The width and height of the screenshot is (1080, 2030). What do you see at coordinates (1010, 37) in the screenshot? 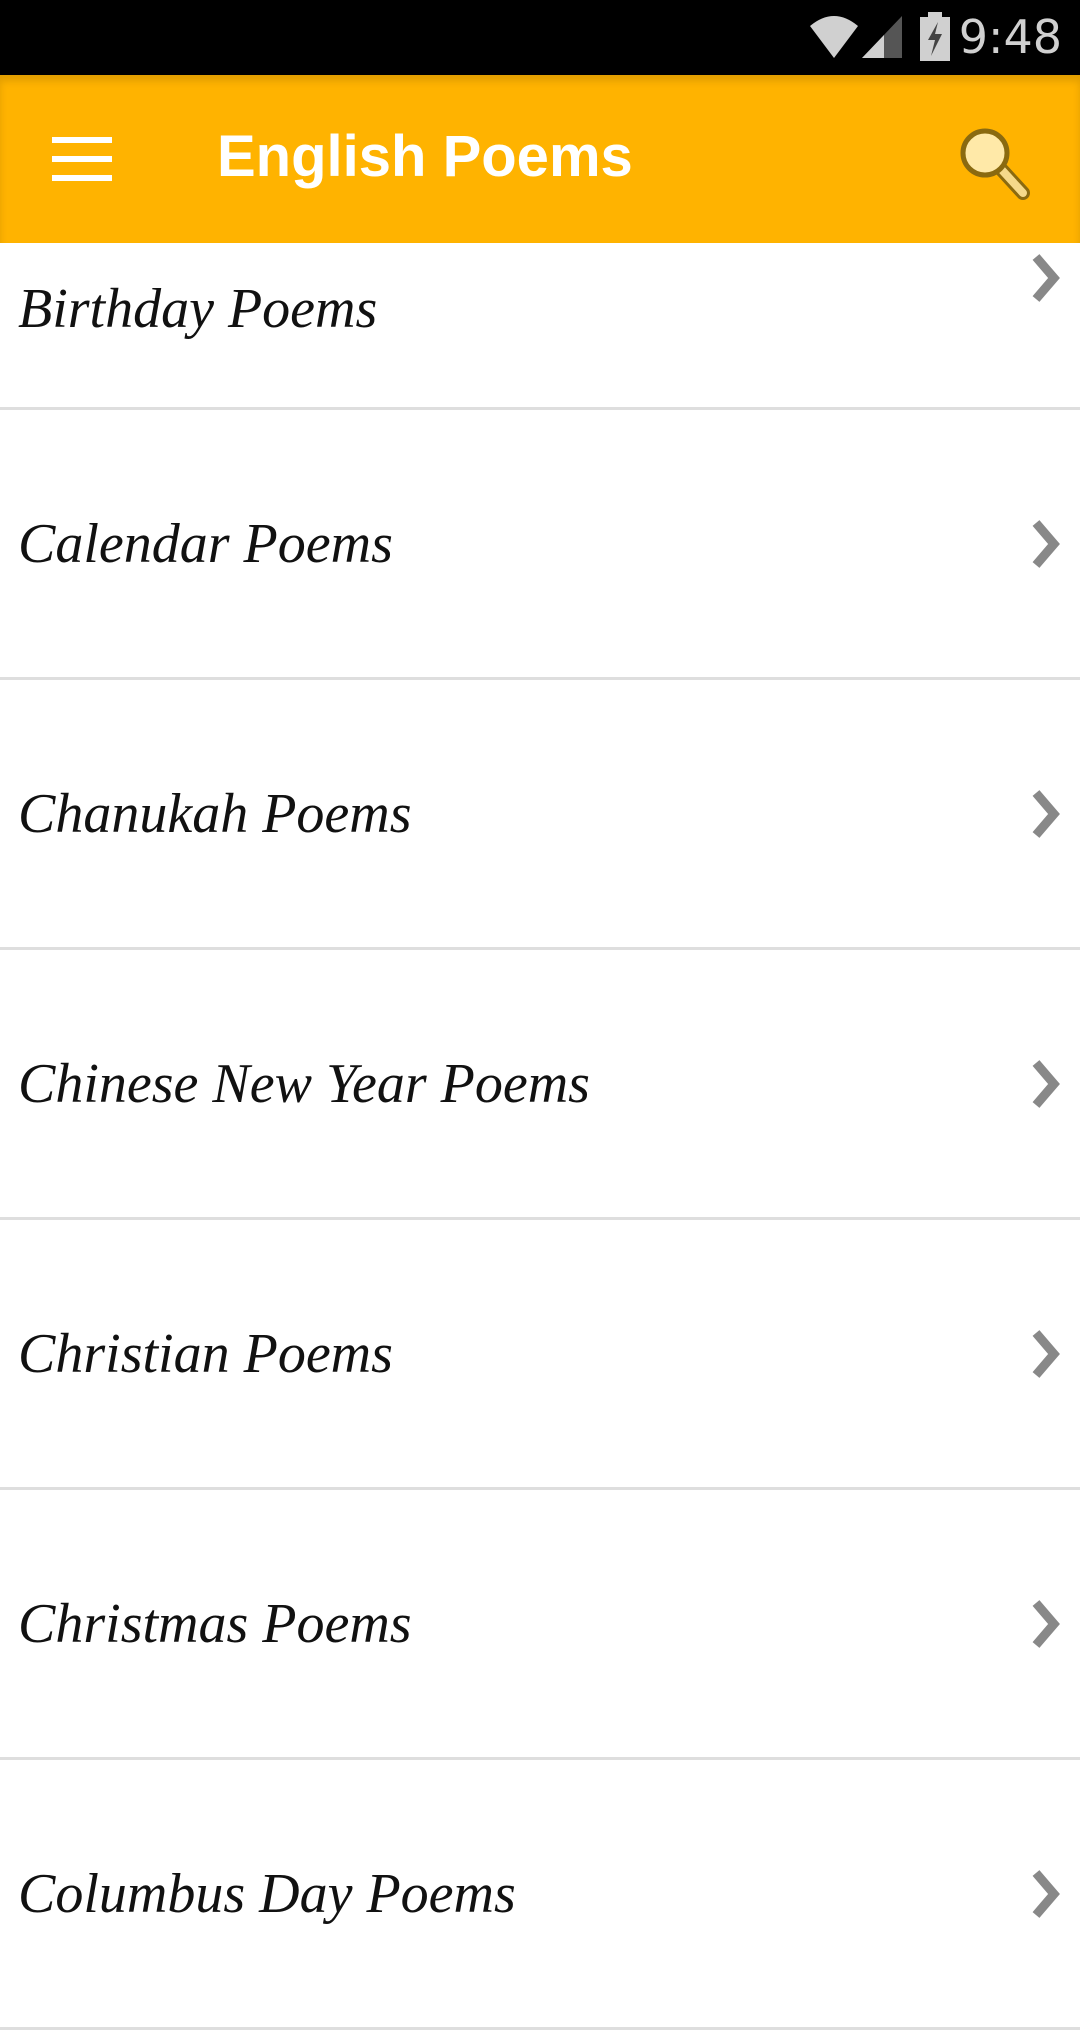
I see `status-time: 9:48` at bounding box center [1010, 37].